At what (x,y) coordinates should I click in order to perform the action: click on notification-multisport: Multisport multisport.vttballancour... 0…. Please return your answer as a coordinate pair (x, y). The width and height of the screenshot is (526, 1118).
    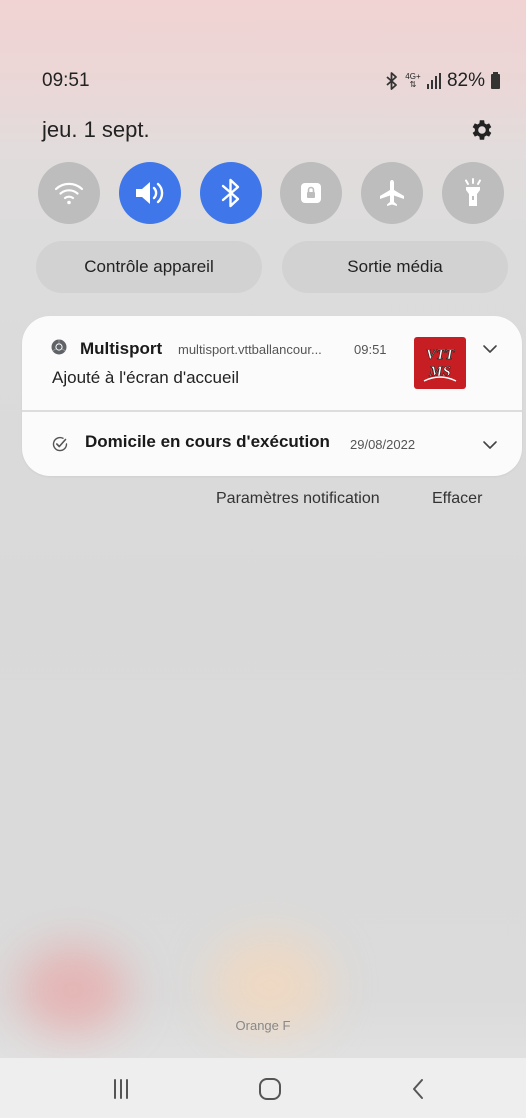
    Looking at the image, I should click on (272, 363).